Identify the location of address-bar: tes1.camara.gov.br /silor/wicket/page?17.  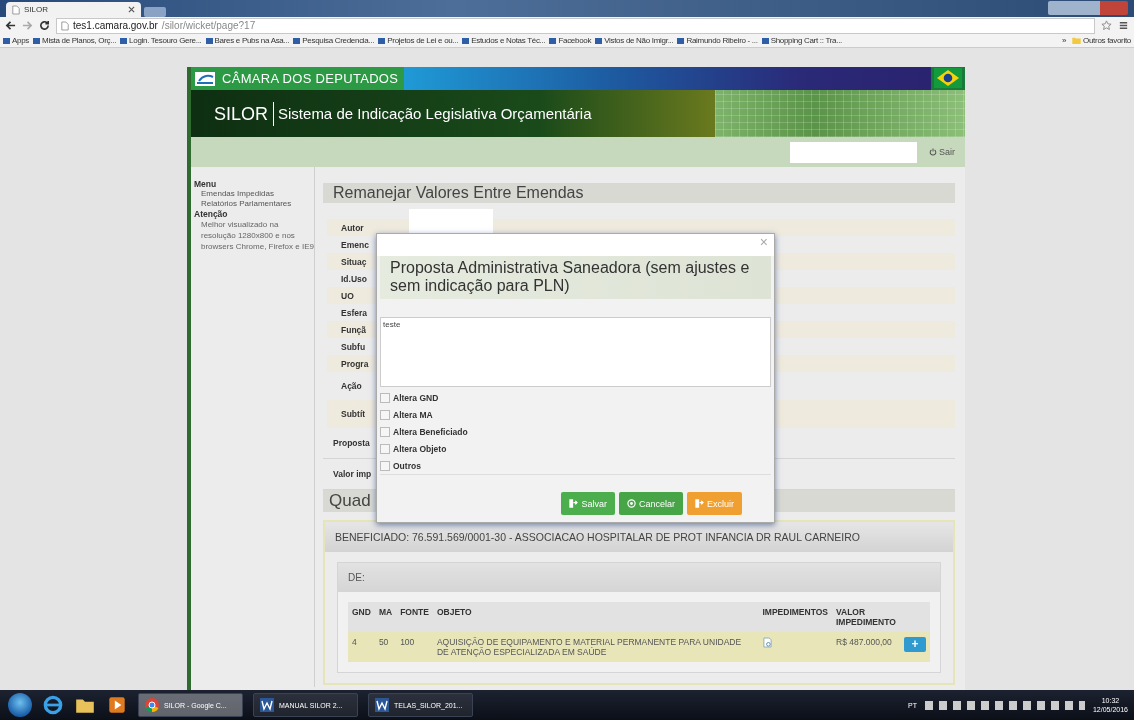
(575, 25).